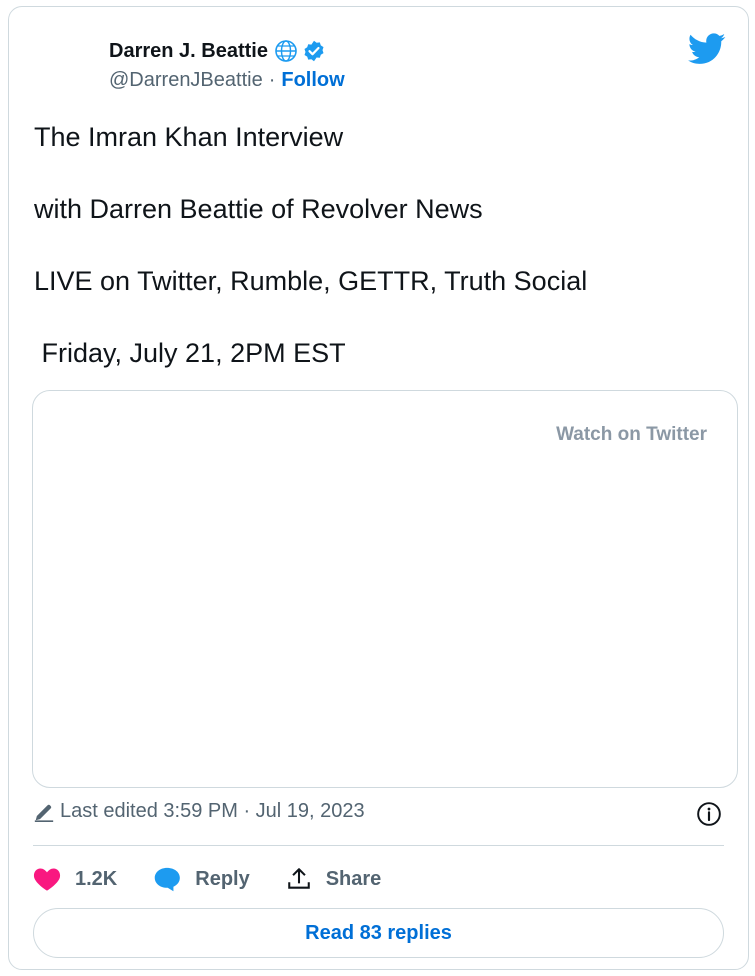 This screenshot has width=755, height=976. I want to click on heart-icon, so click(47, 879).